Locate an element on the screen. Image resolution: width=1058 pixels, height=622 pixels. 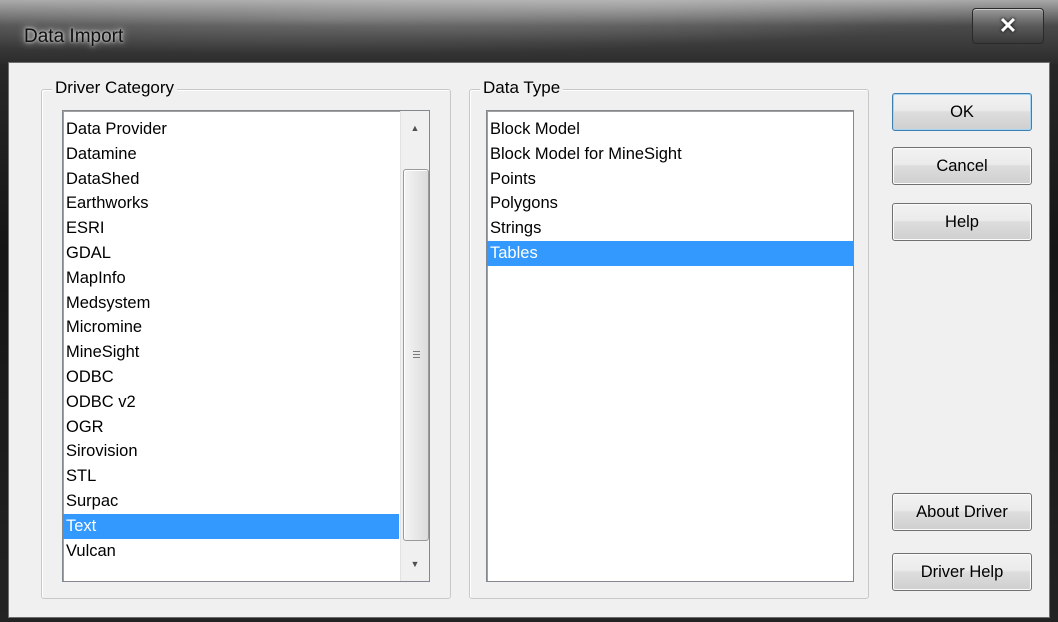
list-item: DataShed is located at coordinates (231, 179).